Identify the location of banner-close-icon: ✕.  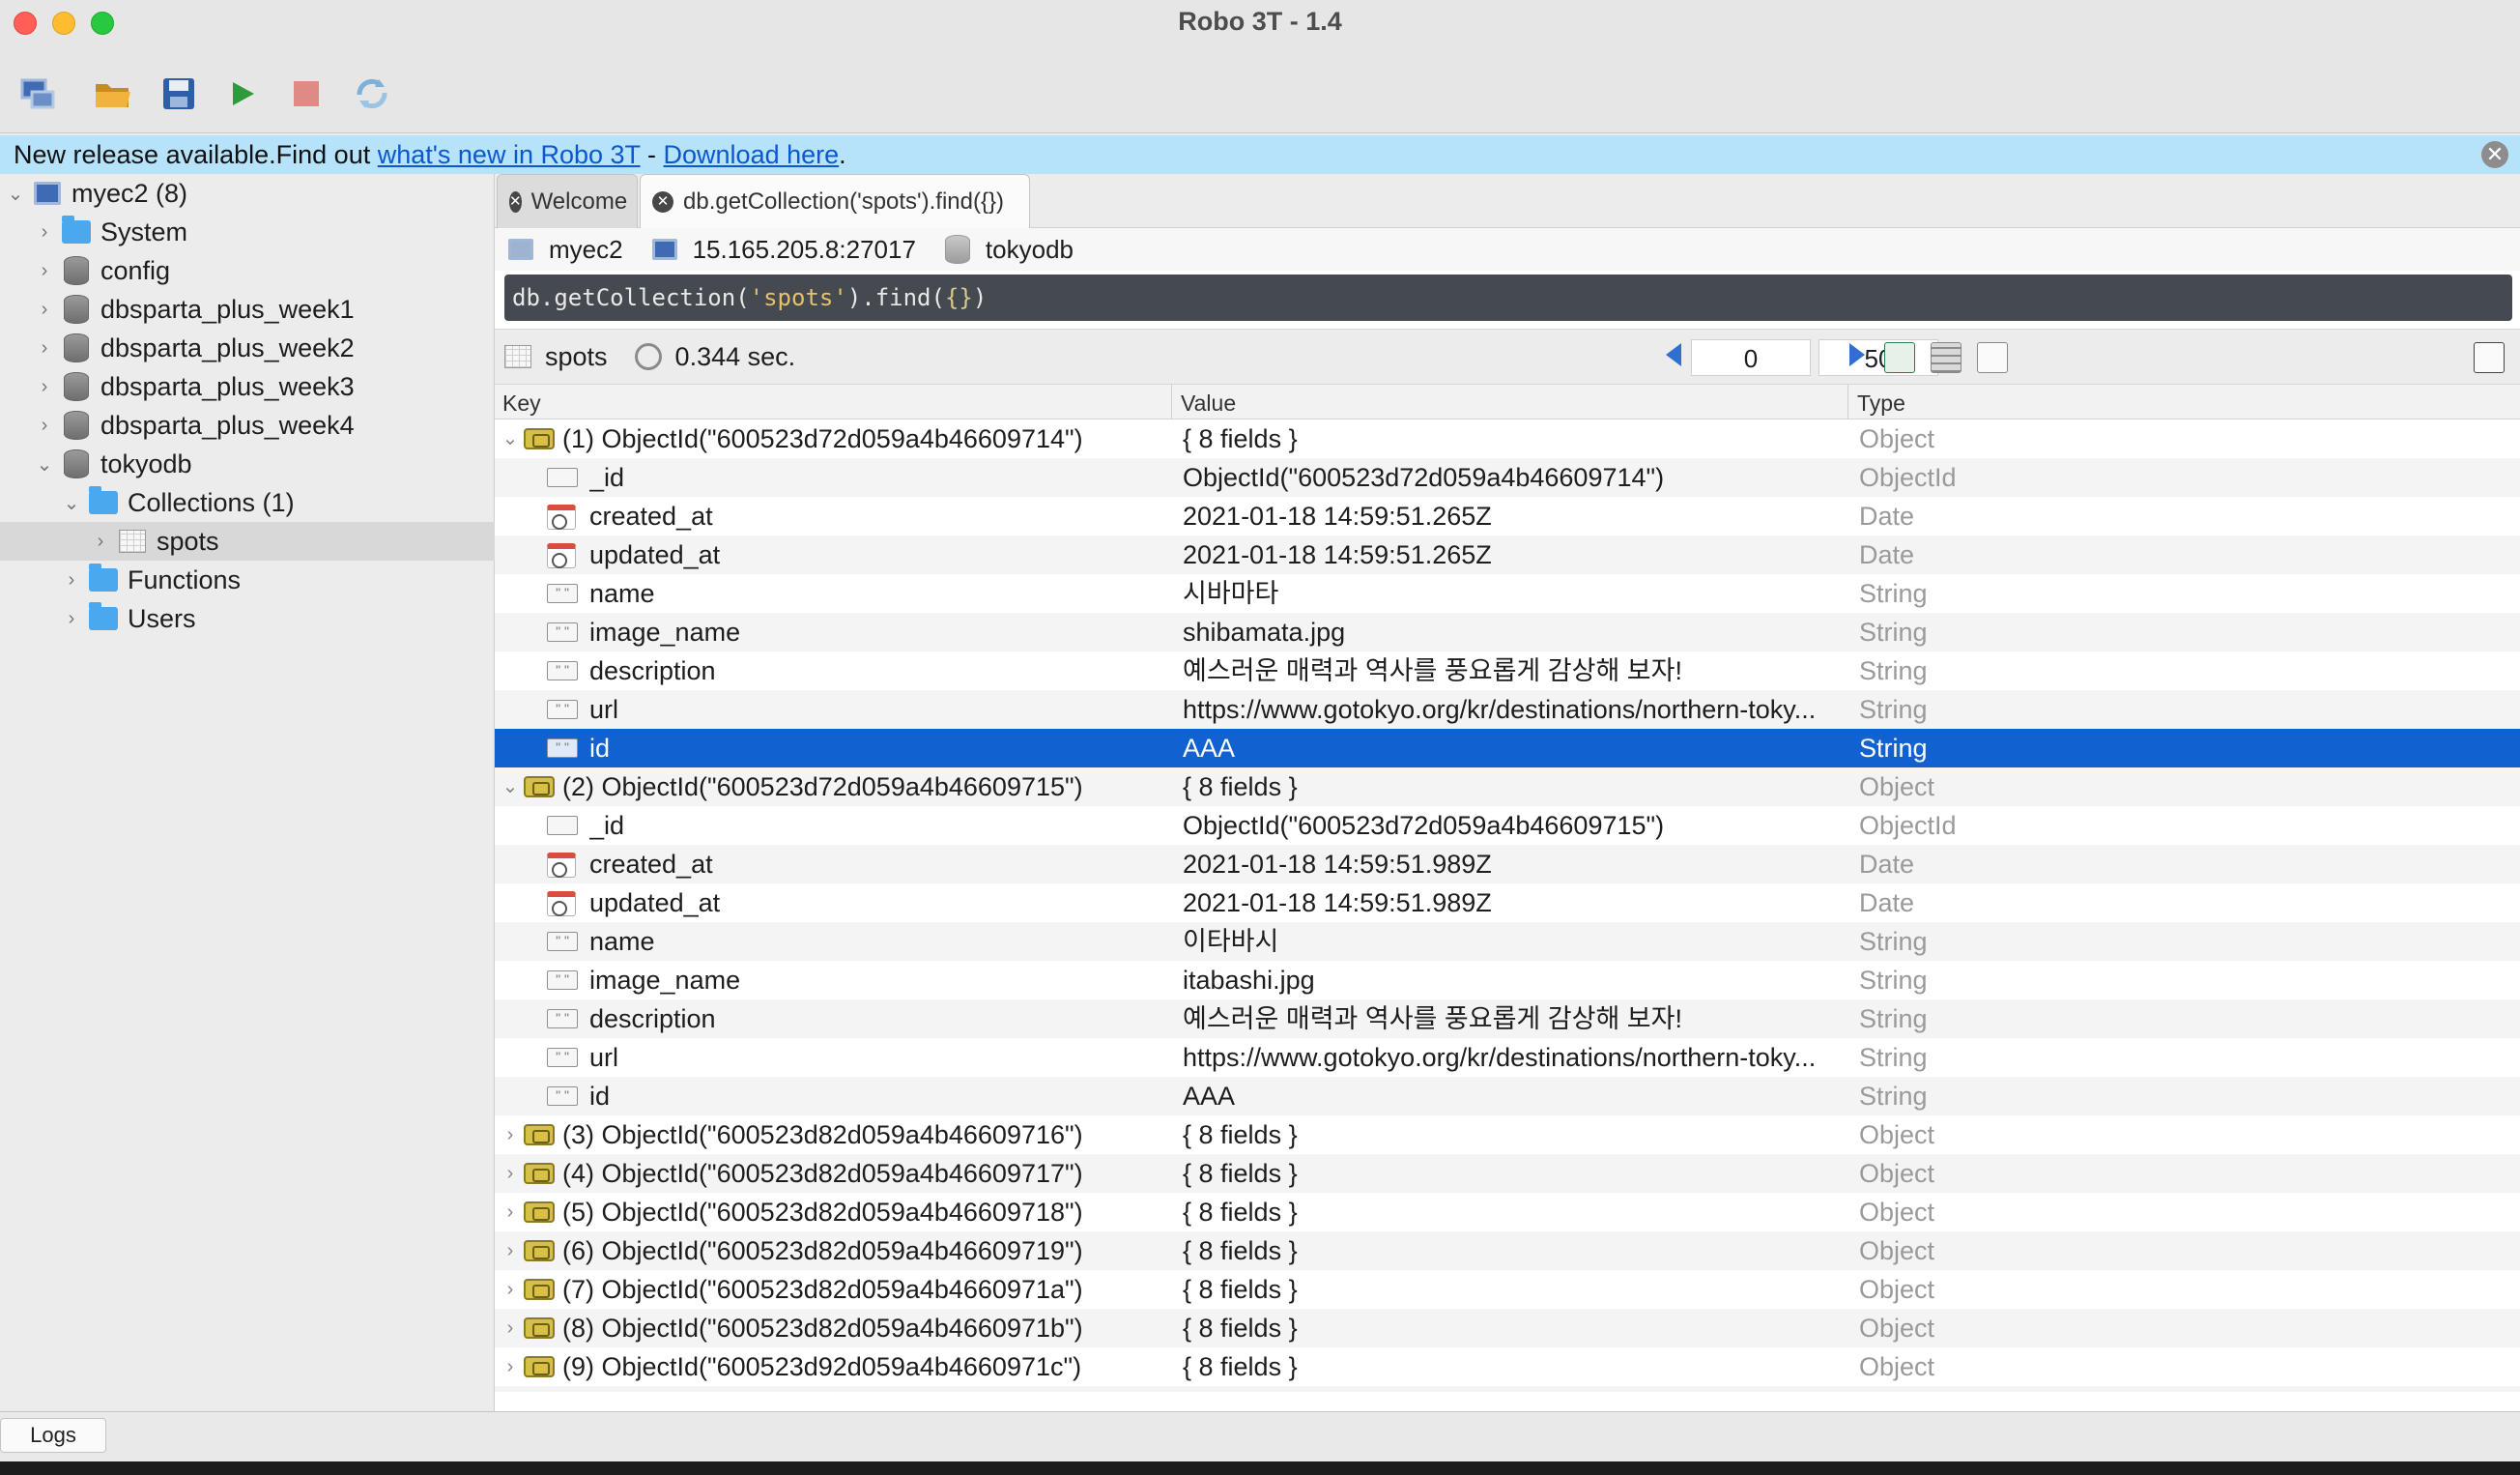
(2494, 154).